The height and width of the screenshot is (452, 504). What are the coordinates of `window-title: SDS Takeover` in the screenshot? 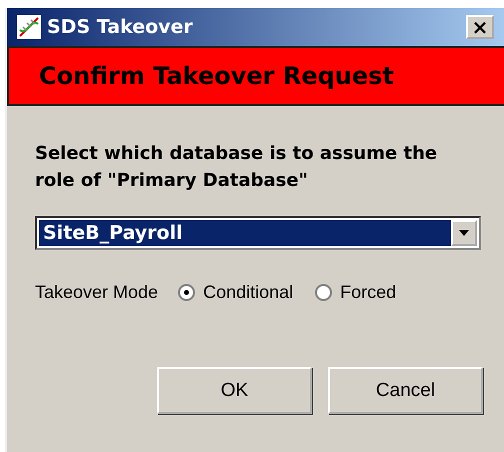 It's located at (120, 27).